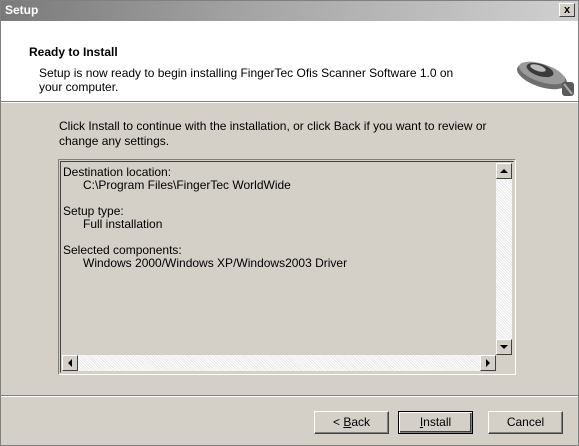 This screenshot has height=446, width=579. I want to click on footer-separator, so click(289, 396).